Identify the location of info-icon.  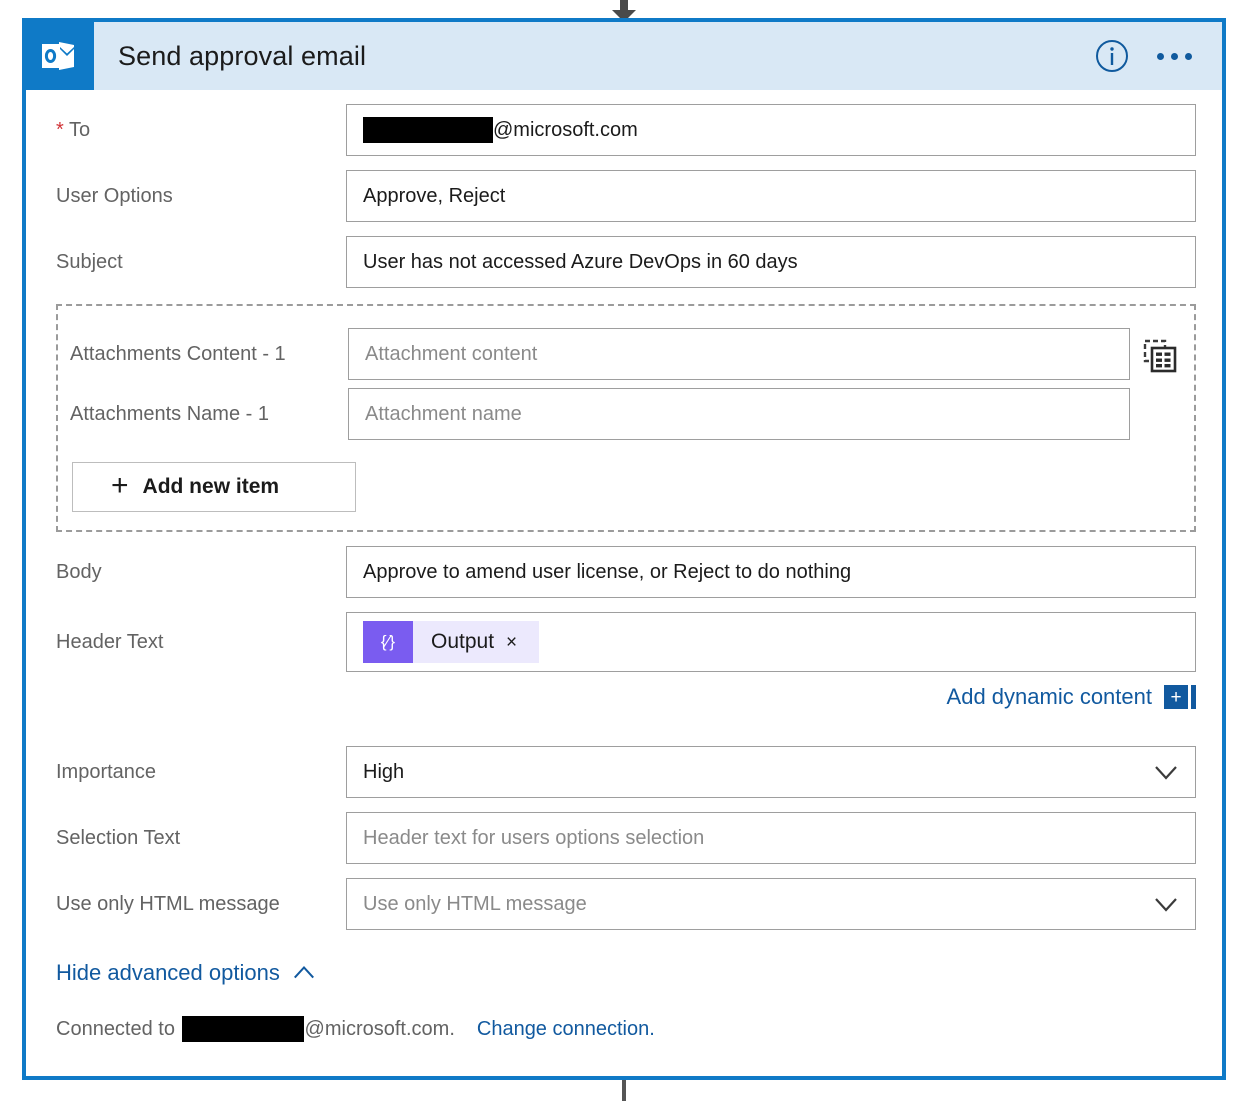
(1112, 56).